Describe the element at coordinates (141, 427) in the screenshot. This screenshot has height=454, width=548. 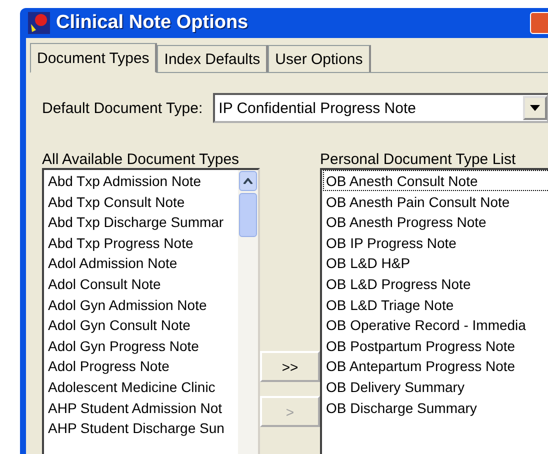
I see `list-item: AHP Student Discharge Sun` at that location.